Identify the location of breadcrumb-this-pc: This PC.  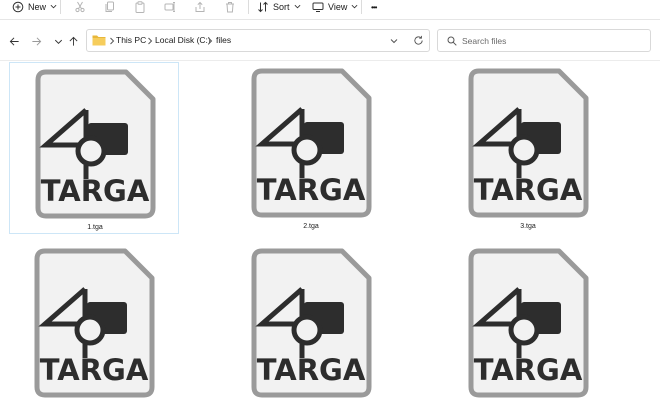
(131, 40).